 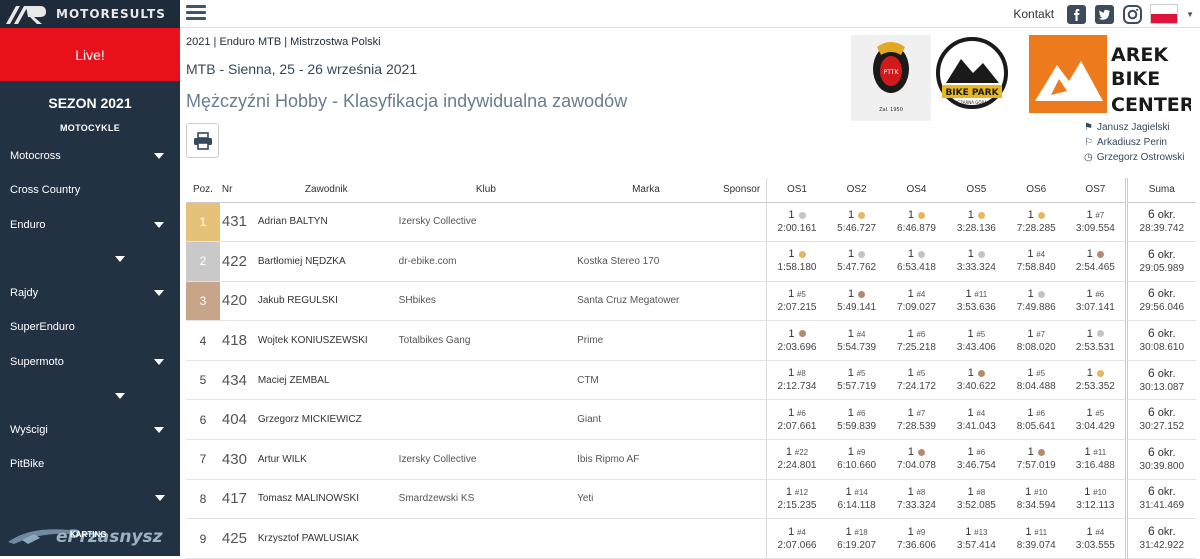 What do you see at coordinates (1036, 190) in the screenshot?
I see `col-os6: OS6` at bounding box center [1036, 190].